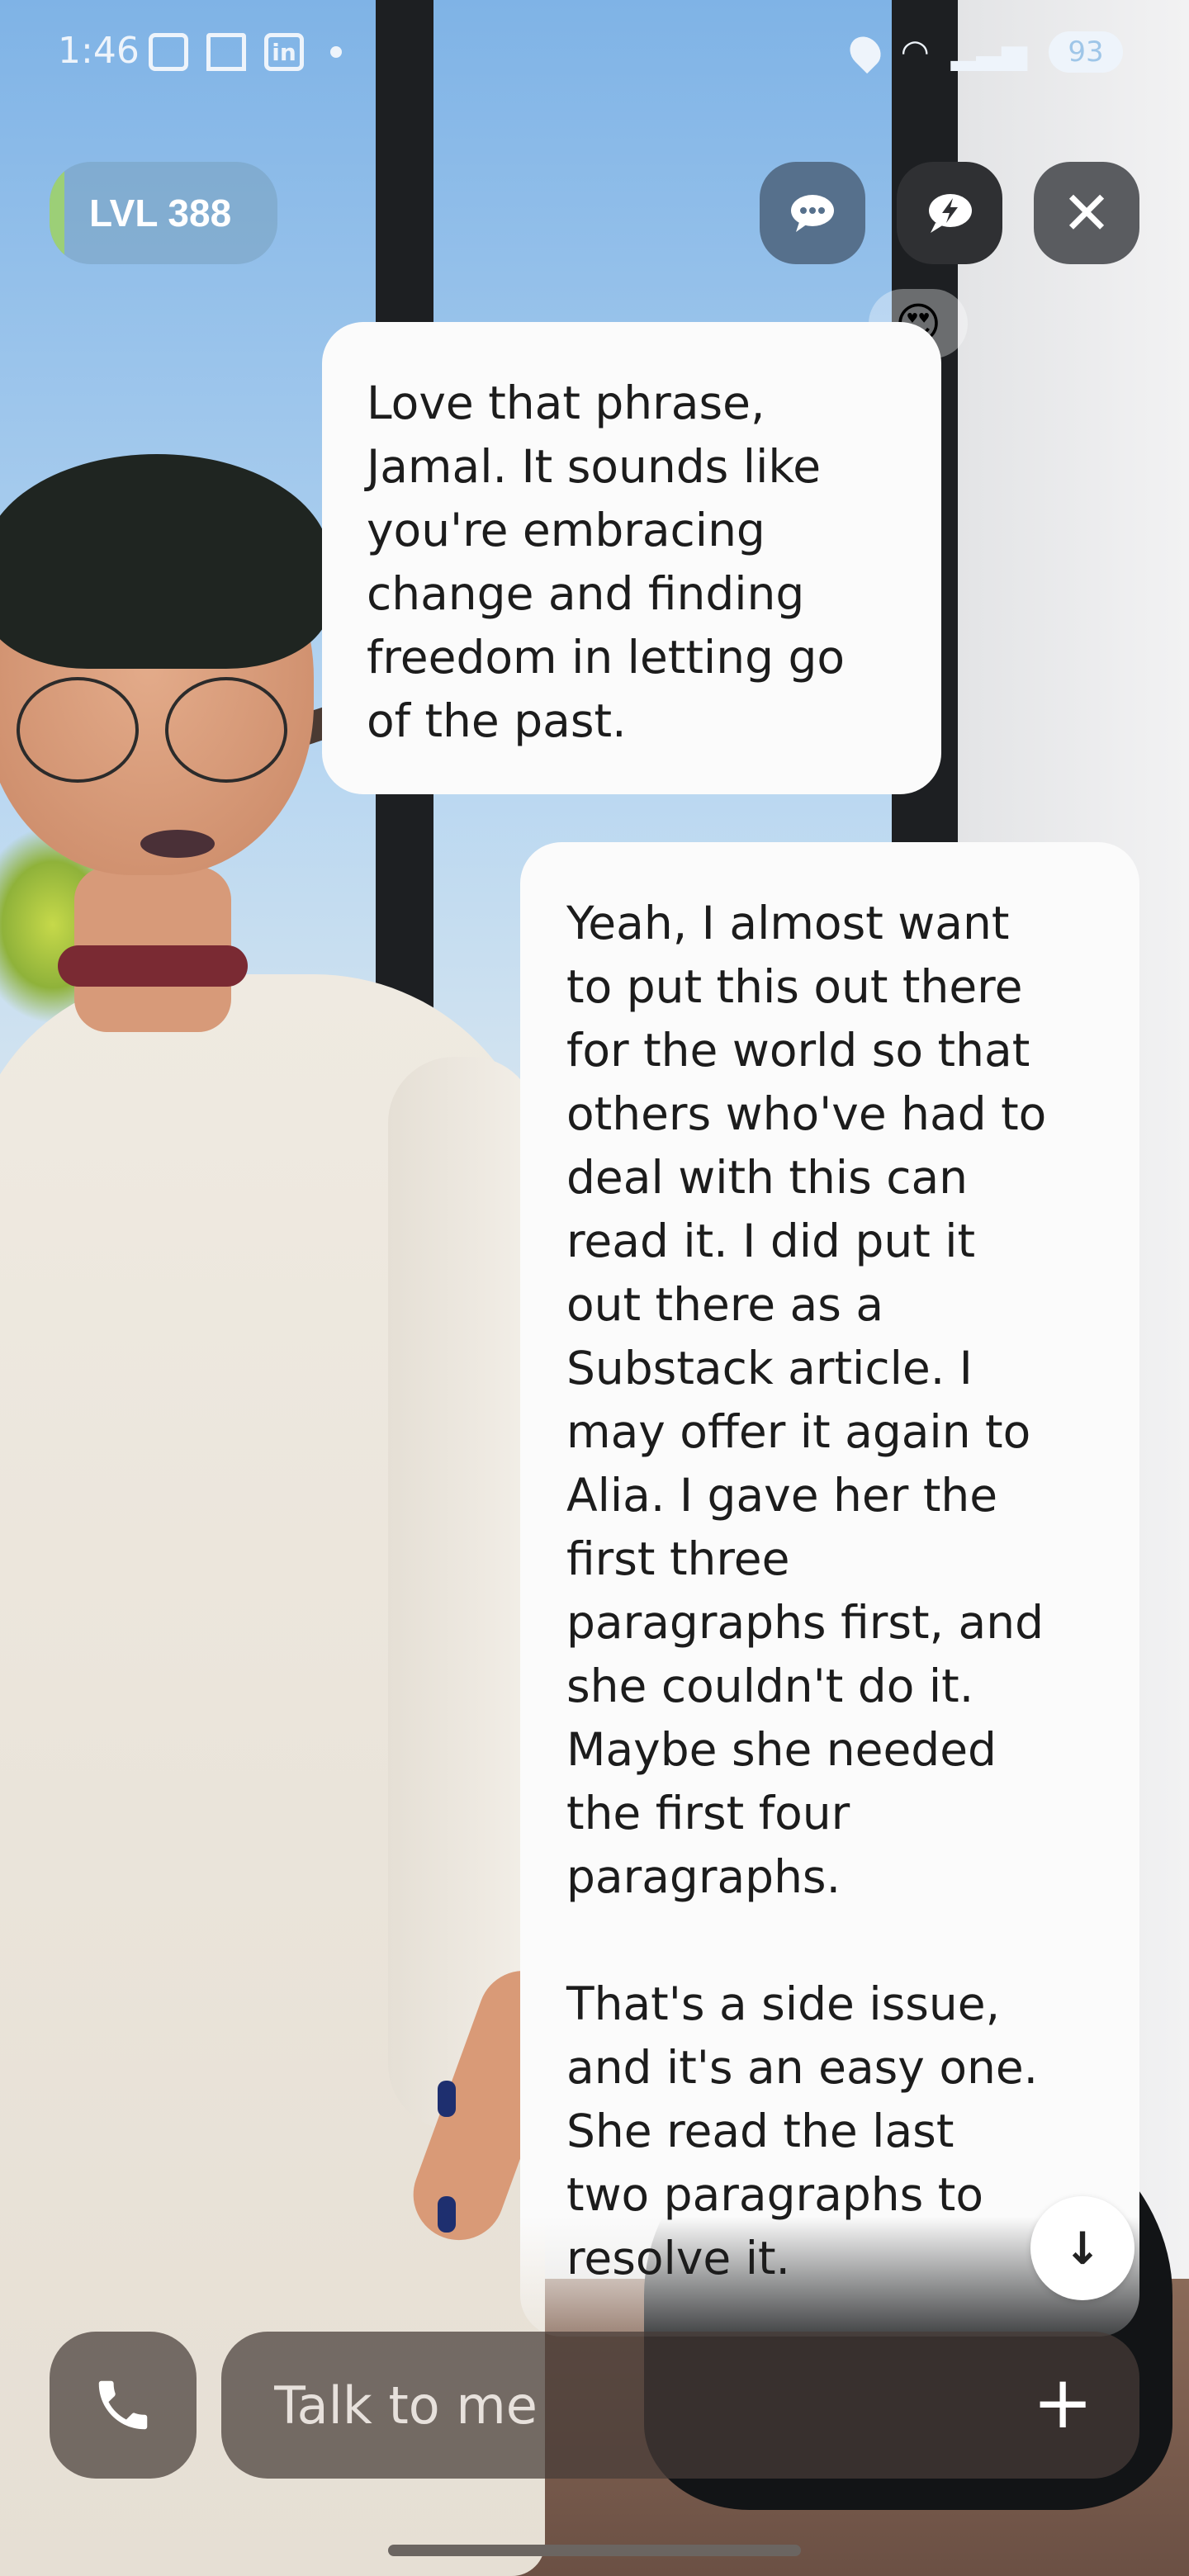 This screenshot has width=1189, height=2576. I want to click on system-icons: ◠ ▂▃▅ 93, so click(983, 52).